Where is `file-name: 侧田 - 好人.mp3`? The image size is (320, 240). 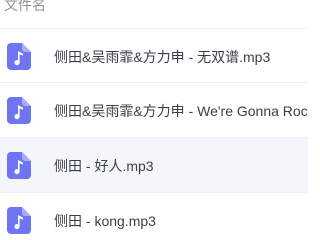
file-name: 侧田 - 好人.mp3 is located at coordinates (104, 166).